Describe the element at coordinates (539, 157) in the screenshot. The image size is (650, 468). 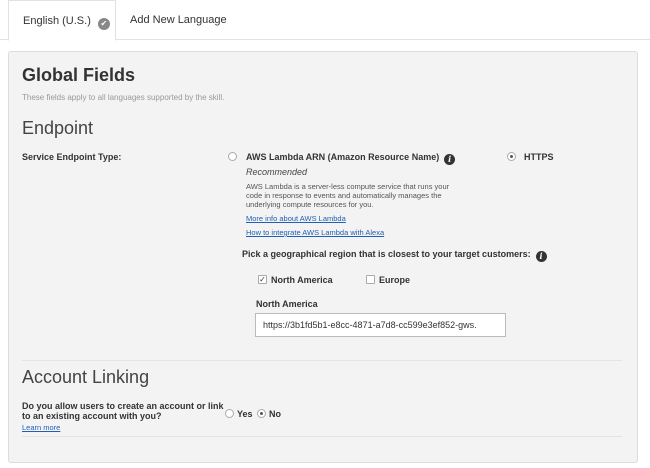
I see `https-option-label: HTTPS` at that location.